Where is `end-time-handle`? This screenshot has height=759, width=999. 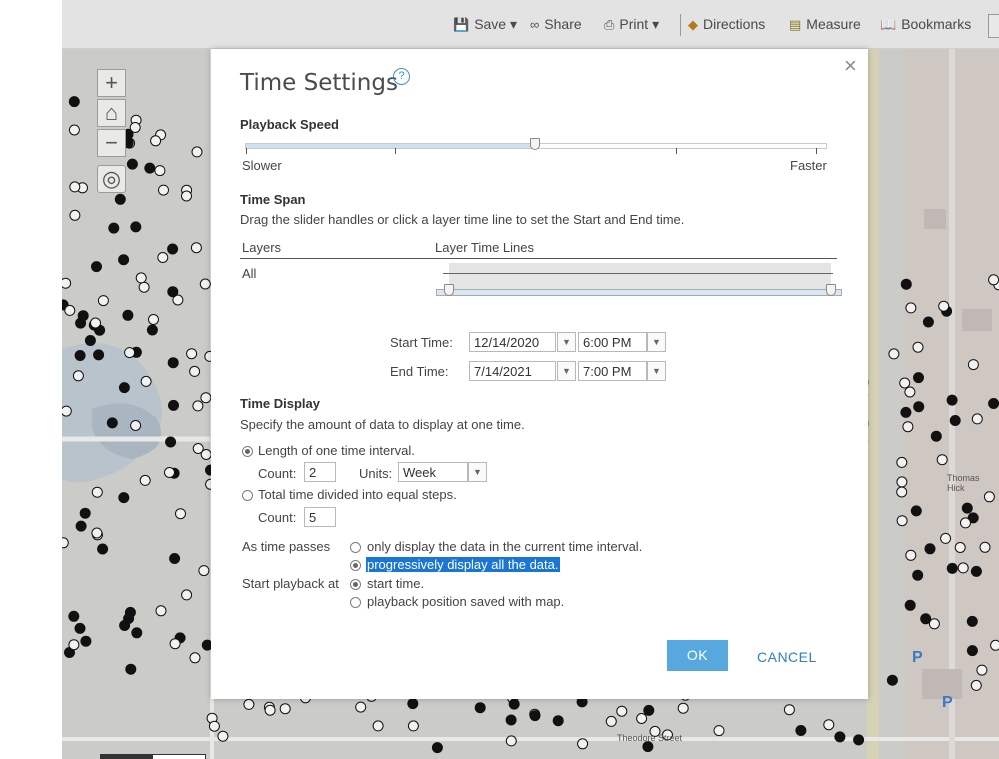 end-time-handle is located at coordinates (831, 290).